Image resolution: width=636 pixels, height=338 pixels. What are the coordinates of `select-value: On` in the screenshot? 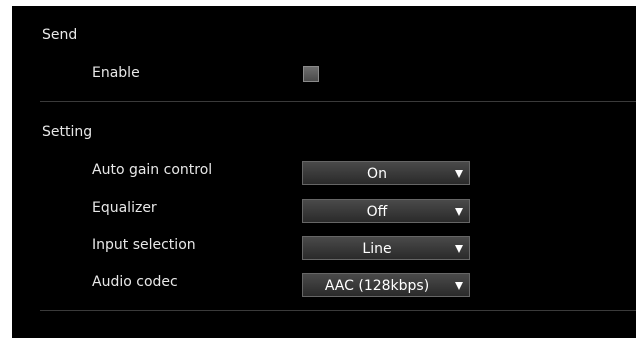 It's located at (377, 174).